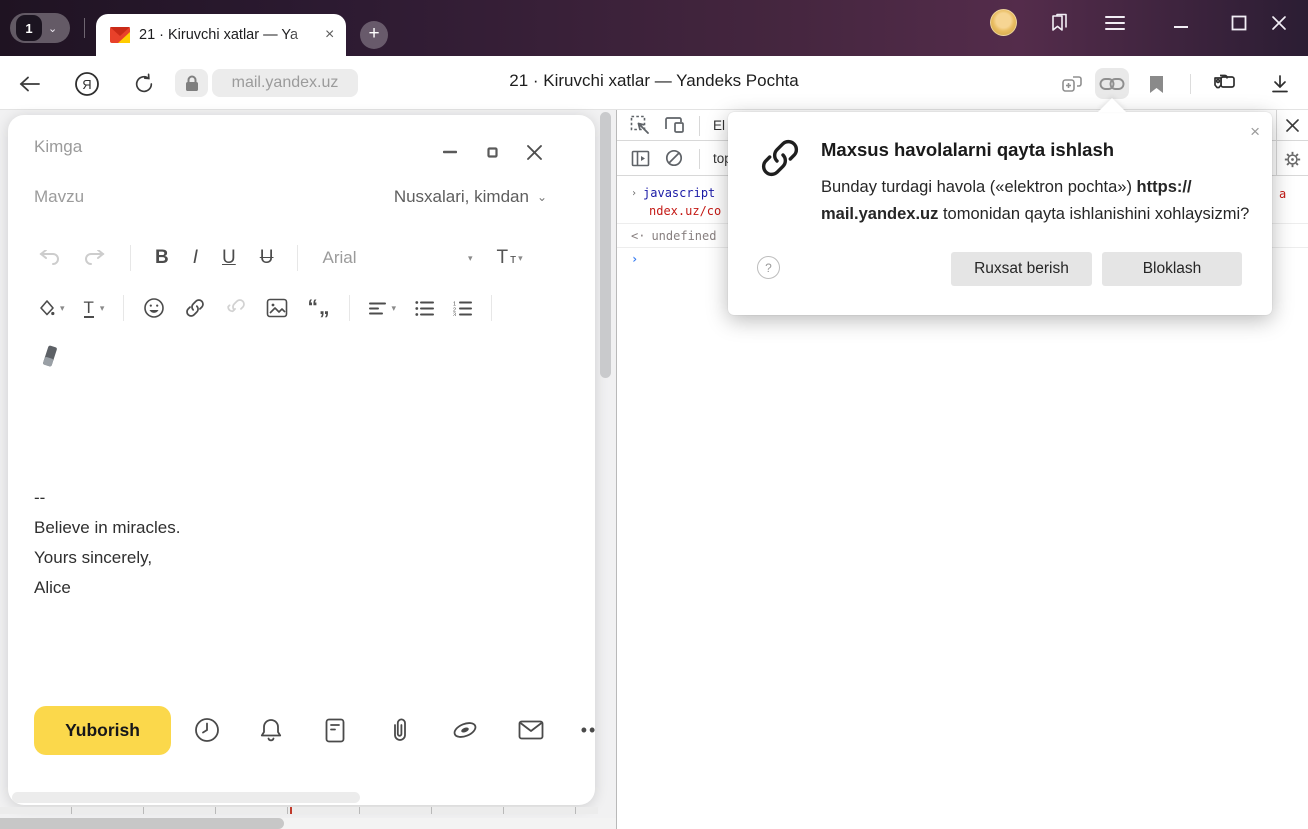 This screenshot has width=1308, height=829. Describe the element at coordinates (267, 258) in the screenshot. I see `strikethrough-button: U` at that location.